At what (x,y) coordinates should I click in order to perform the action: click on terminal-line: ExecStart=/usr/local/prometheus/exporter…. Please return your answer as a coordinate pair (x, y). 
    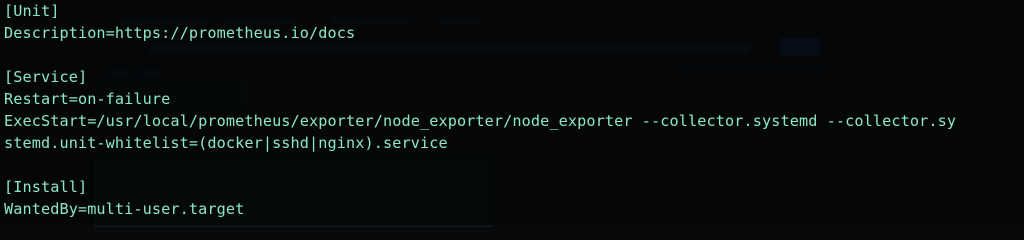
    Looking at the image, I should click on (480, 121).